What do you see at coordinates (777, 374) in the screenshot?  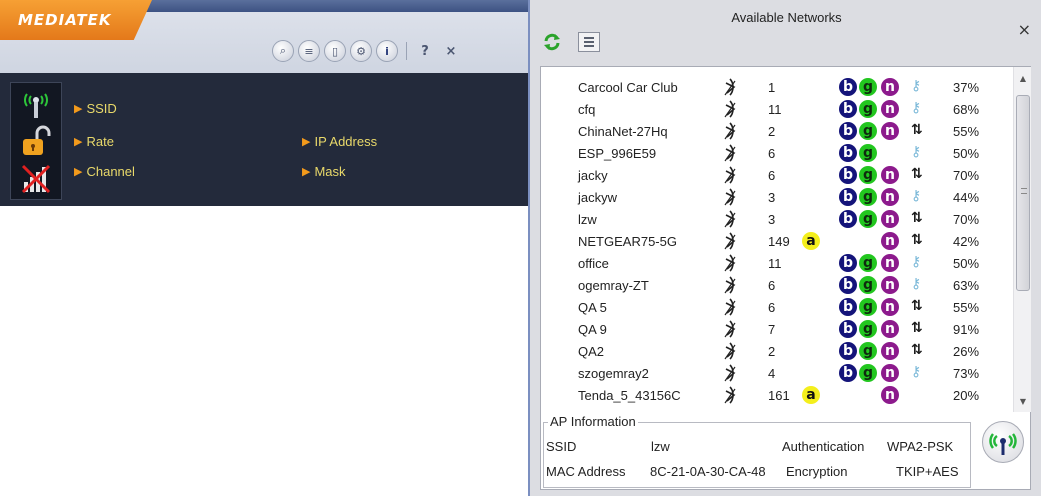 I see `network-row: szogemray2 4 b g n ⚷ 73%` at bounding box center [777, 374].